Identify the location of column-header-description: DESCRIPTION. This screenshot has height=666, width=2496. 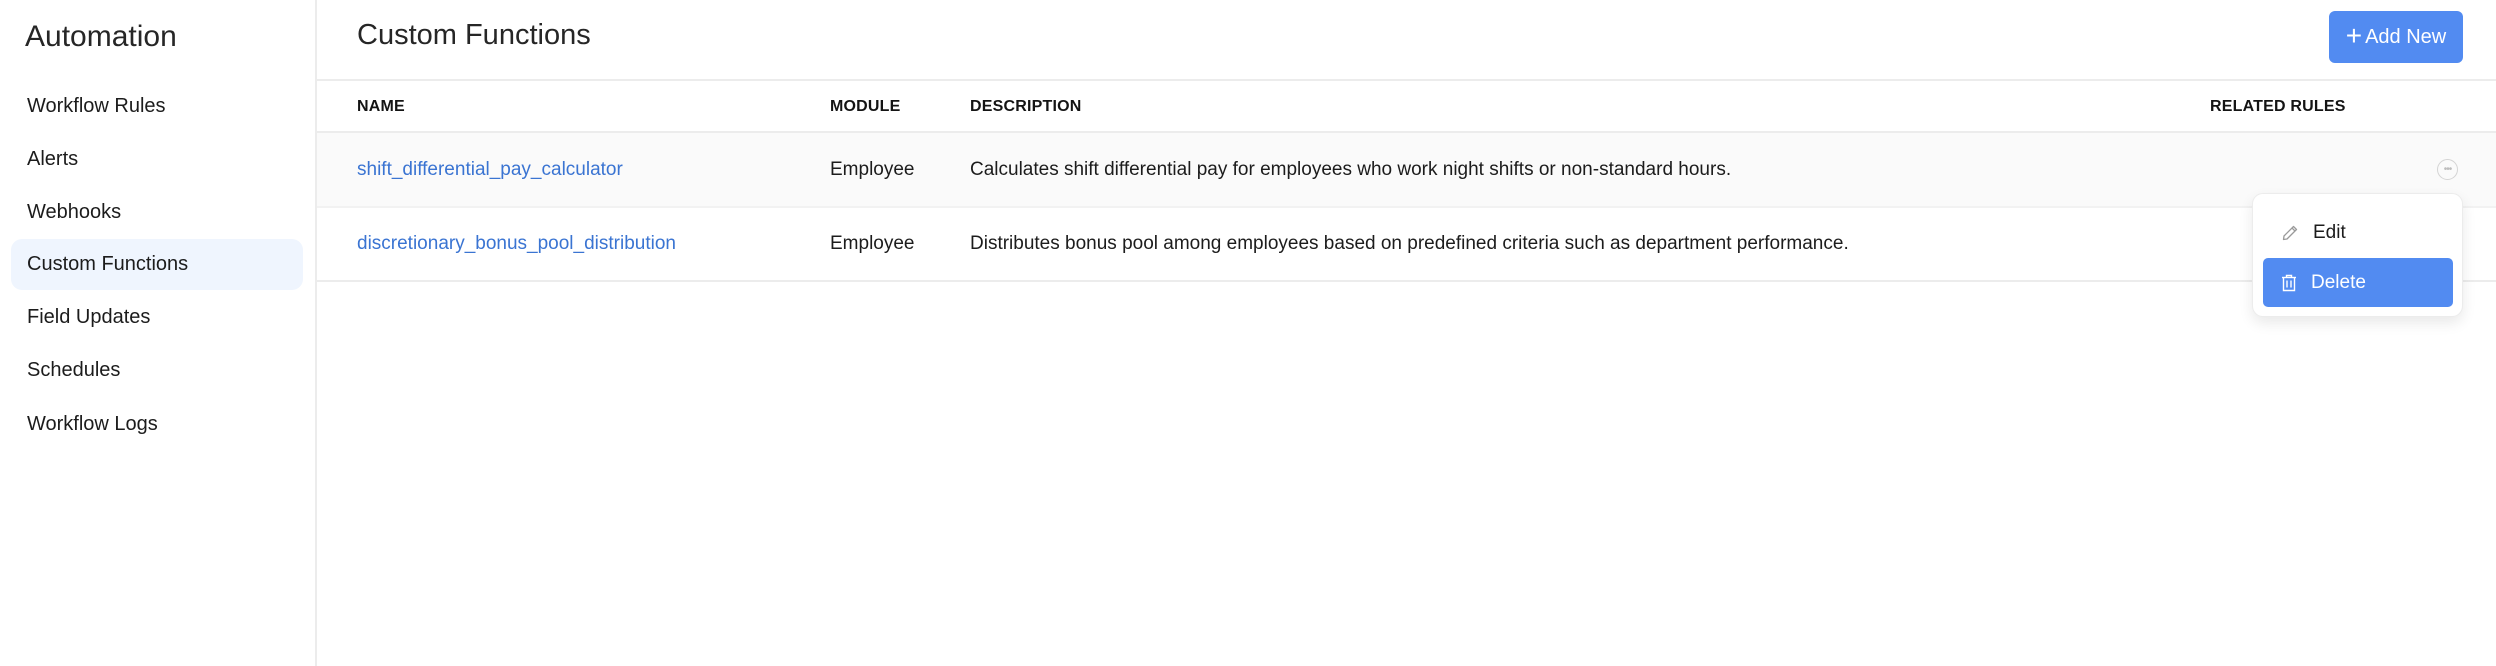
(1026, 106).